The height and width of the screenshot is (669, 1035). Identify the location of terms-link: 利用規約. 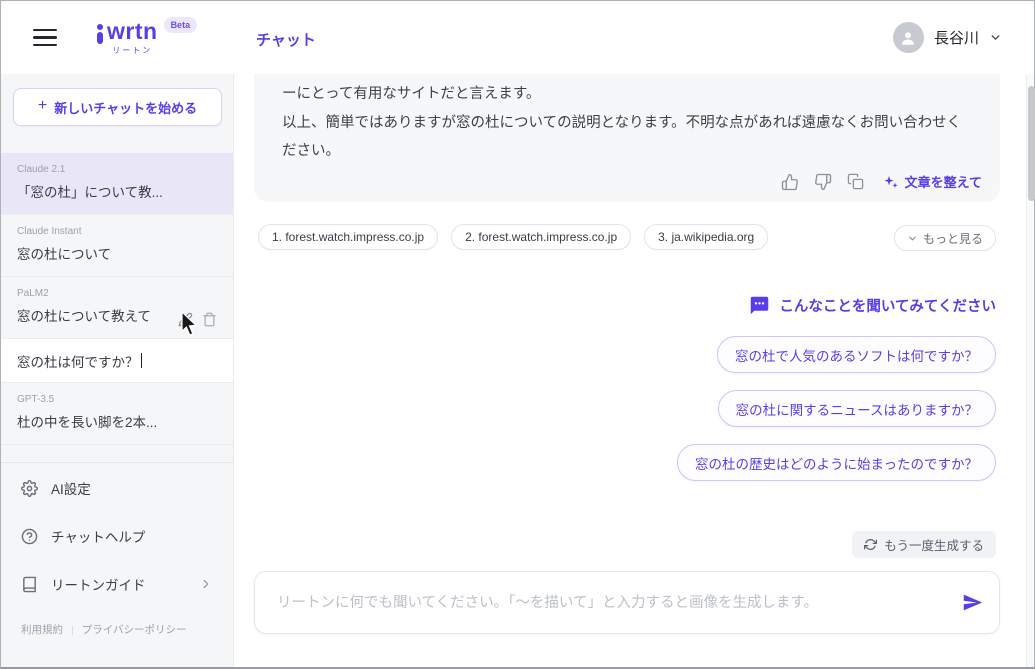
(42, 629).